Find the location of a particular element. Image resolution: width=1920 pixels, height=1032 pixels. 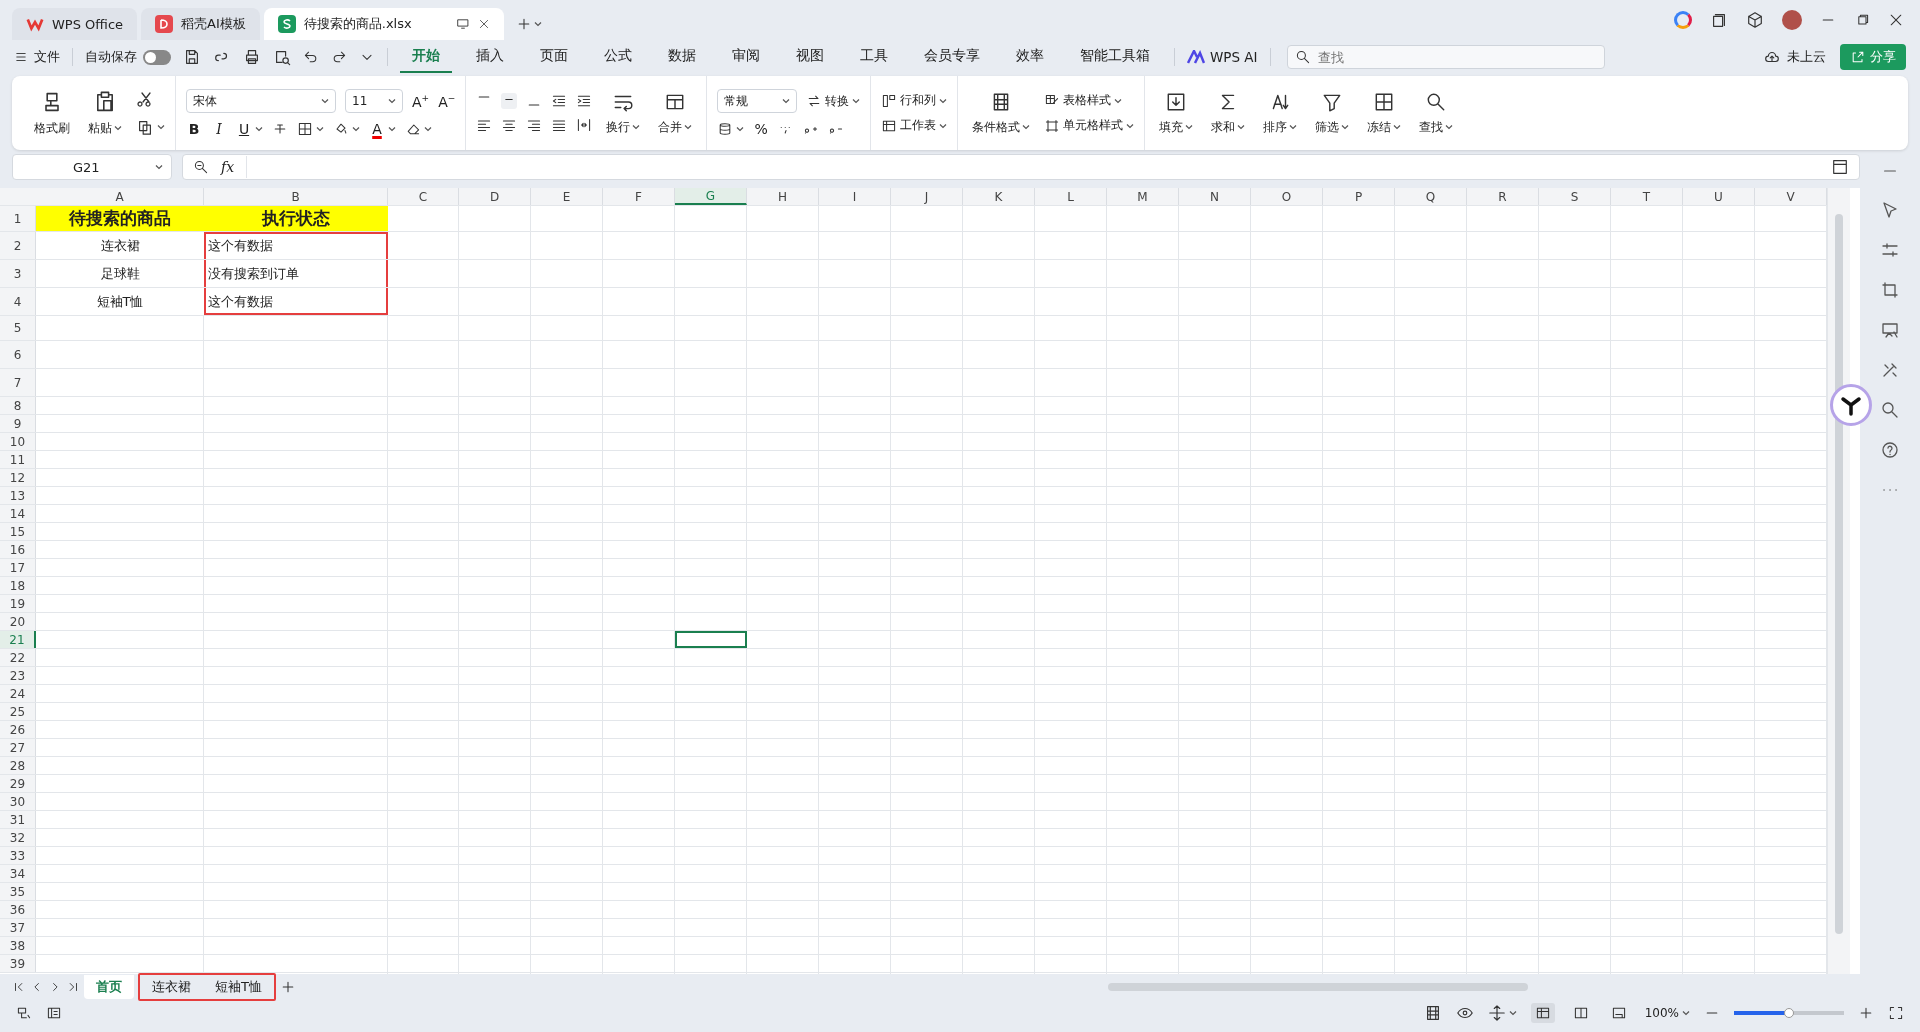

borders-icon is located at coordinates (305, 129).